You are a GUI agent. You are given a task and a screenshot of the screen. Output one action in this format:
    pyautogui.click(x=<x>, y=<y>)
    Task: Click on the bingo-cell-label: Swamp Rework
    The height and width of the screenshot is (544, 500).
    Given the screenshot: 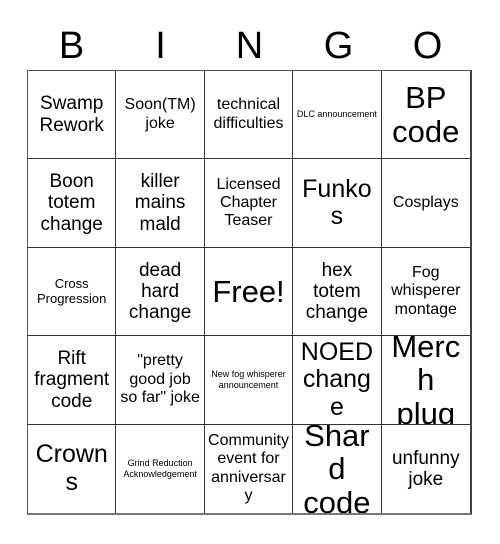 What is the action you would take?
    pyautogui.click(x=71, y=114)
    